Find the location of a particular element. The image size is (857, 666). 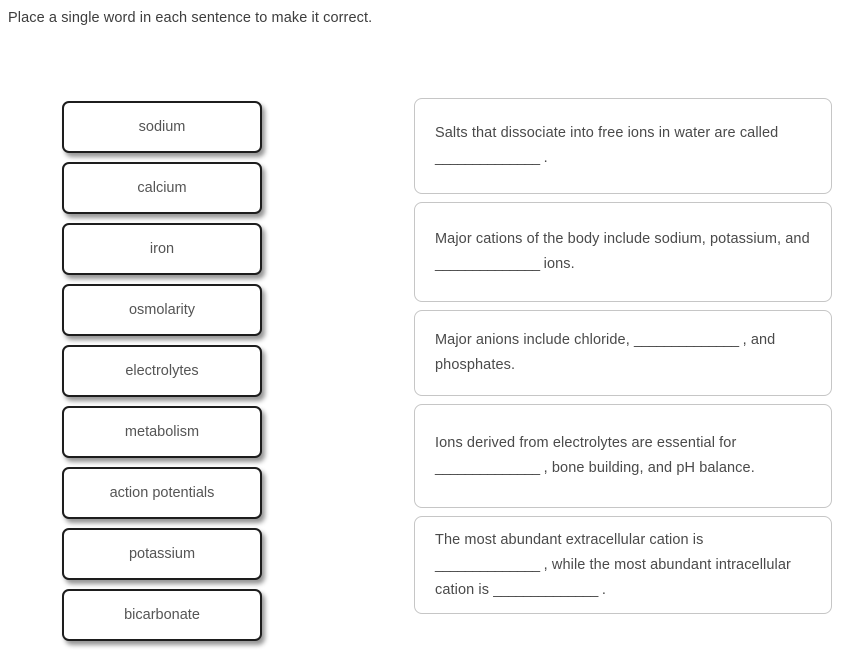

word-tile-label: potassium is located at coordinates (162, 554).